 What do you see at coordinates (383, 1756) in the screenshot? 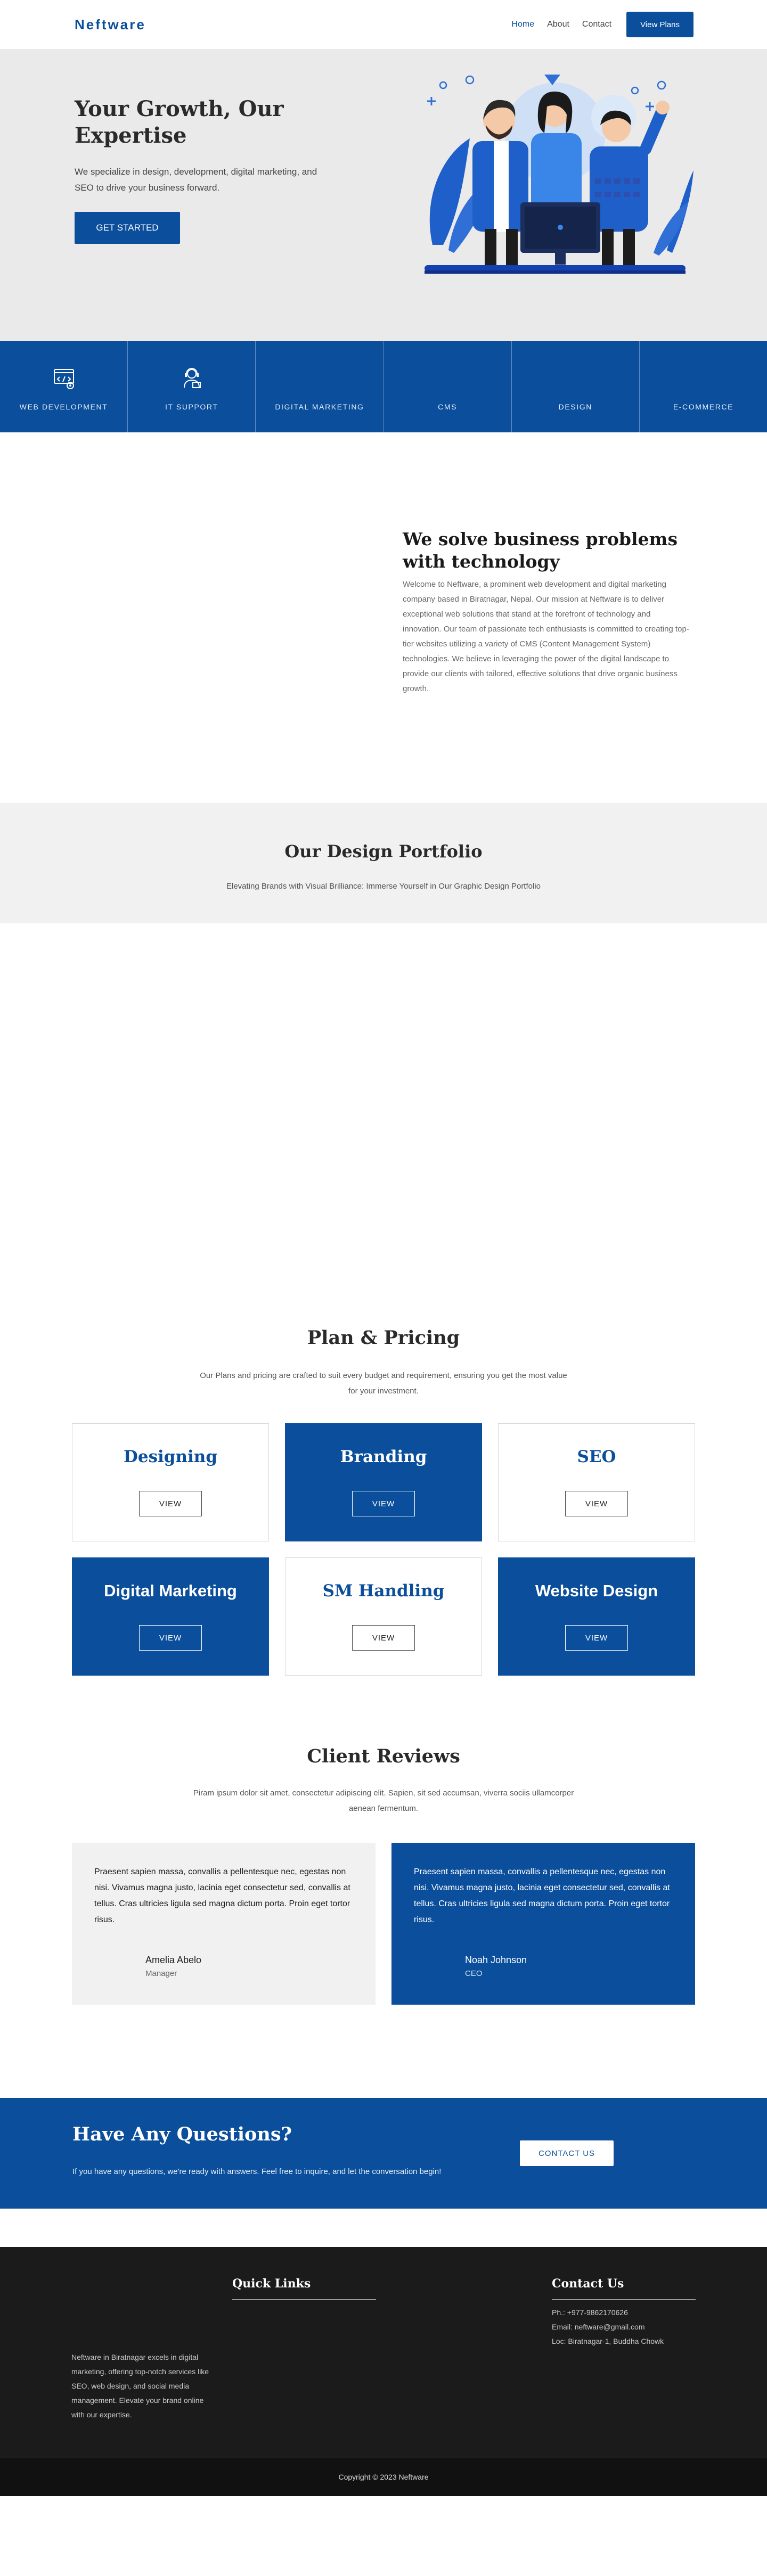
I see `reviews-title: Client Reviews` at bounding box center [383, 1756].